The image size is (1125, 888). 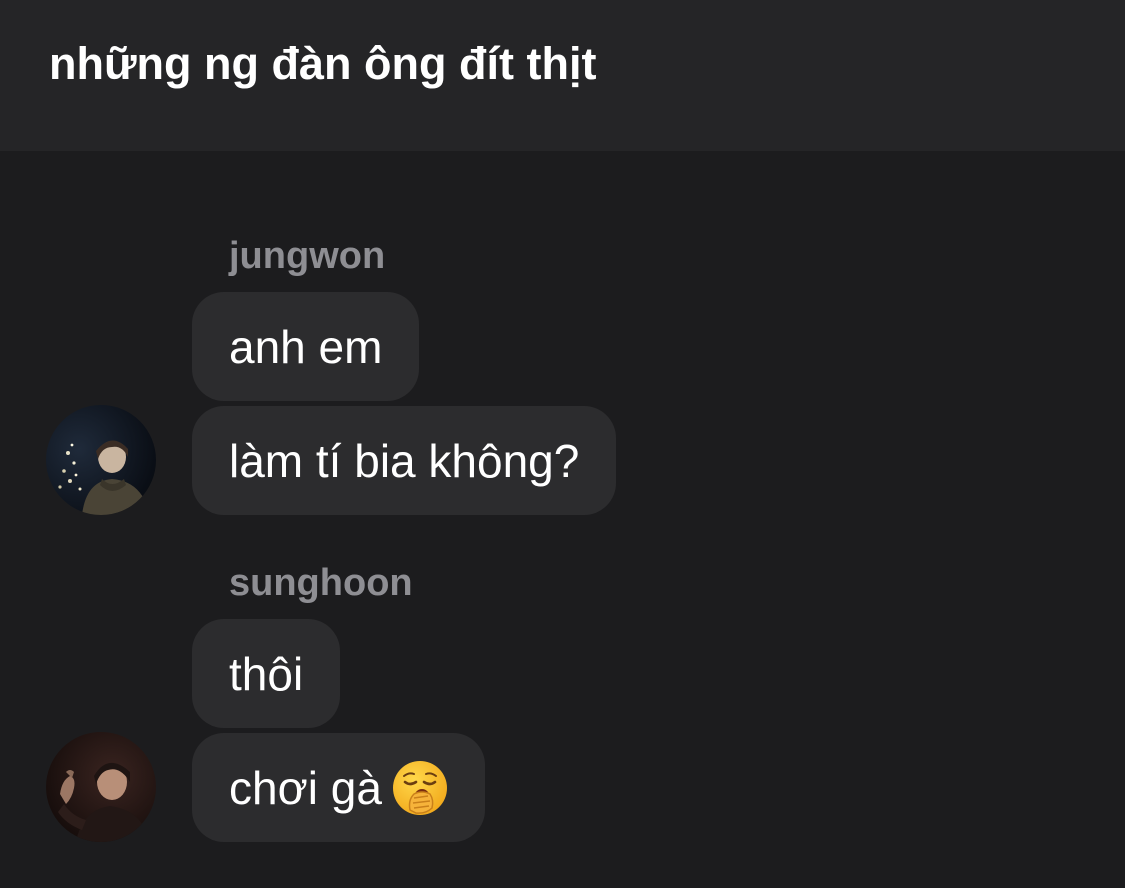 I want to click on avatar-photo-sunghoon, so click(x=101, y=787).